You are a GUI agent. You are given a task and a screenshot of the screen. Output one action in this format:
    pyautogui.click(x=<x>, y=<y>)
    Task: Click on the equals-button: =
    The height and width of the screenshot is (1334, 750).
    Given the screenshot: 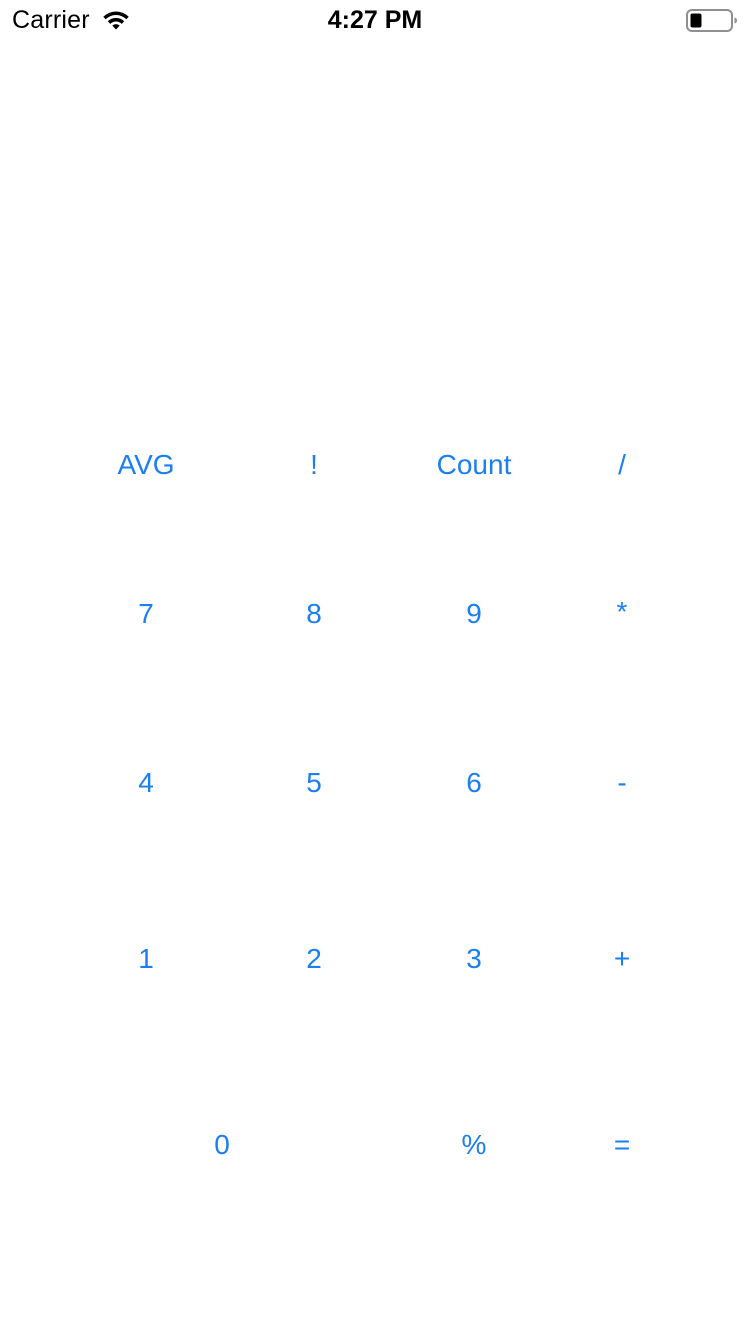 What is the action you would take?
    pyautogui.click(x=622, y=1145)
    